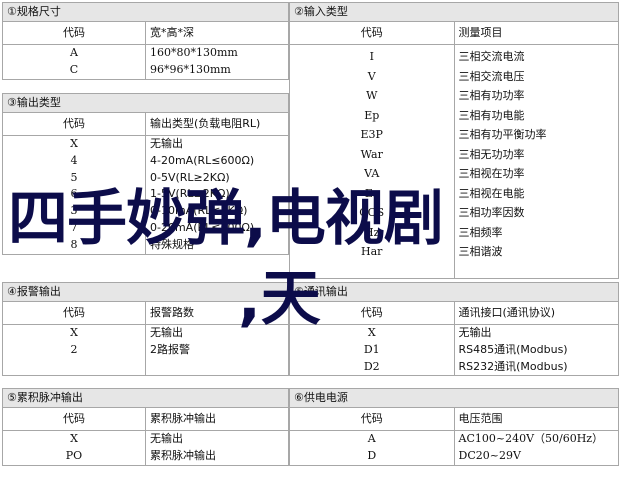 Image resolution: width=621 pixels, height=478 pixels. Describe the element at coordinates (372, 350) in the screenshot. I see `row-code: X D1 D2` at that location.